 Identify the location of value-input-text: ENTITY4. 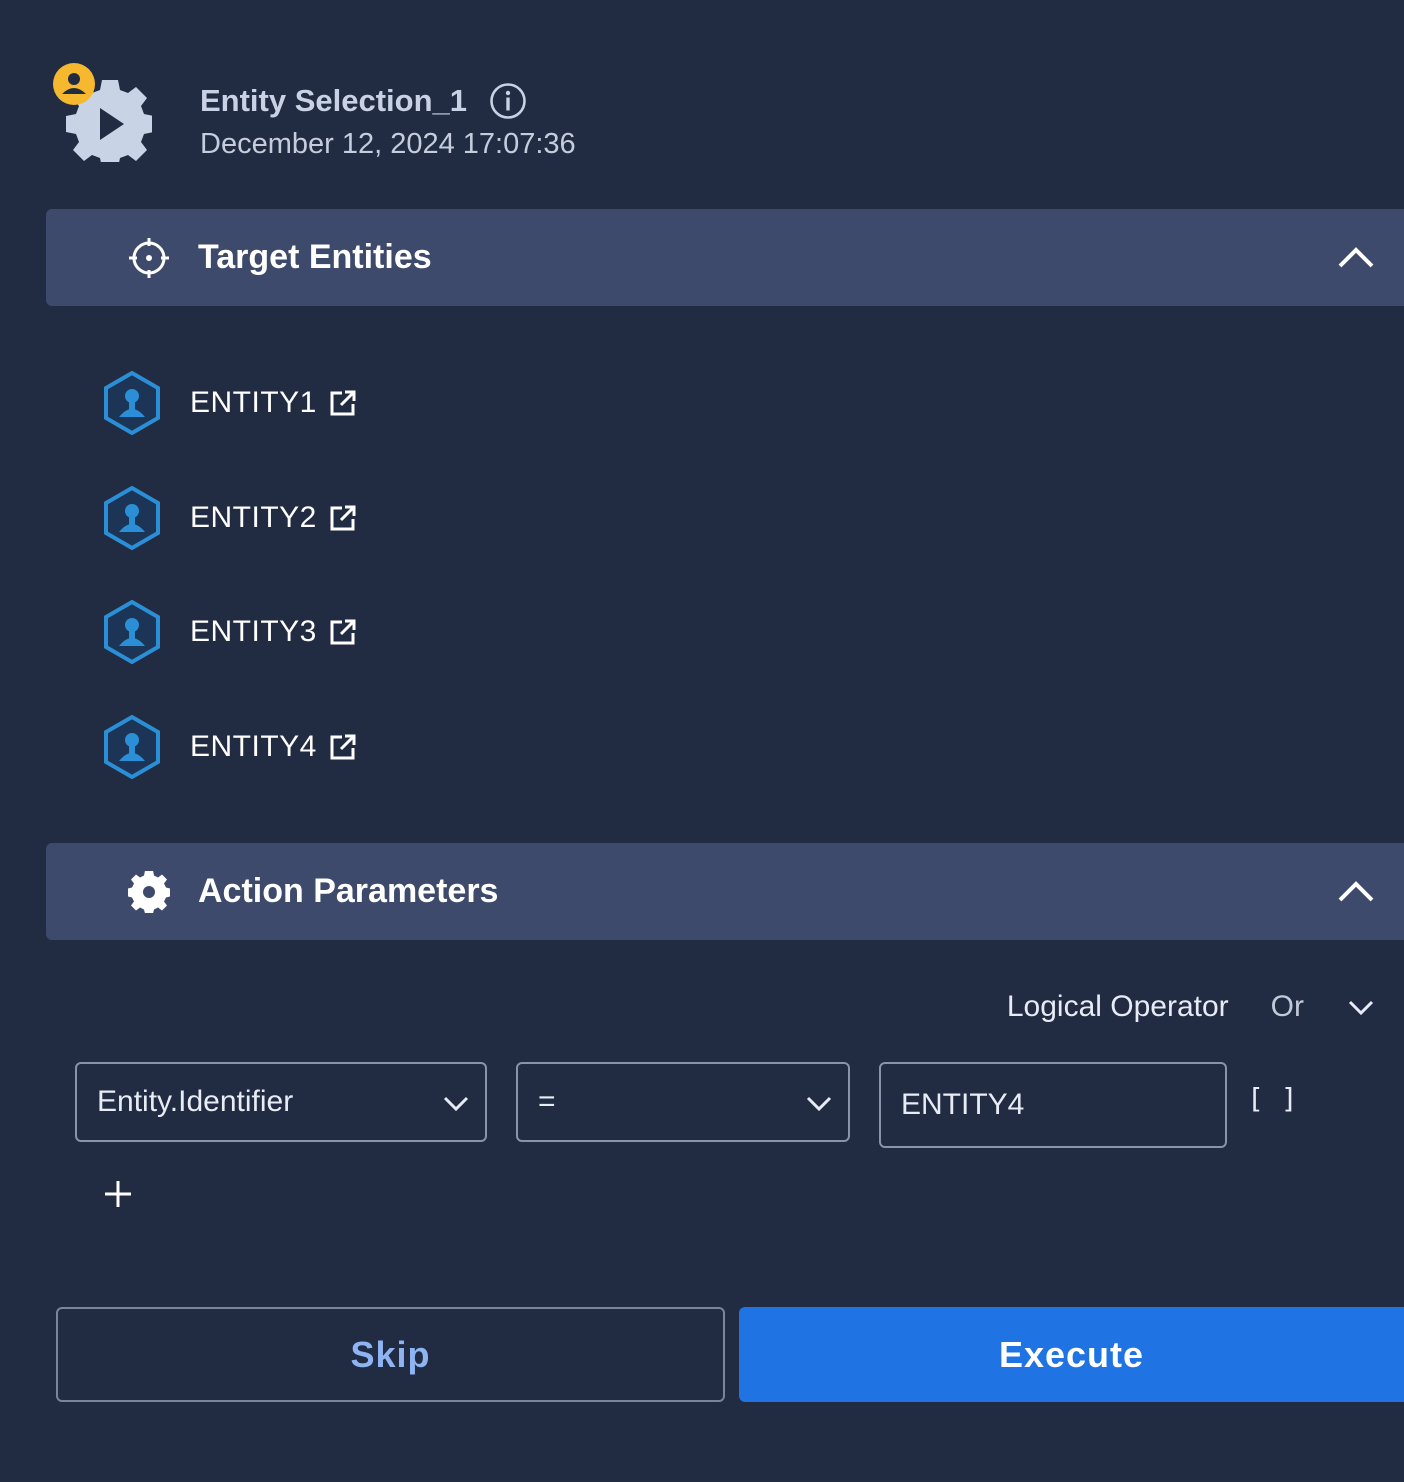
(963, 1104).